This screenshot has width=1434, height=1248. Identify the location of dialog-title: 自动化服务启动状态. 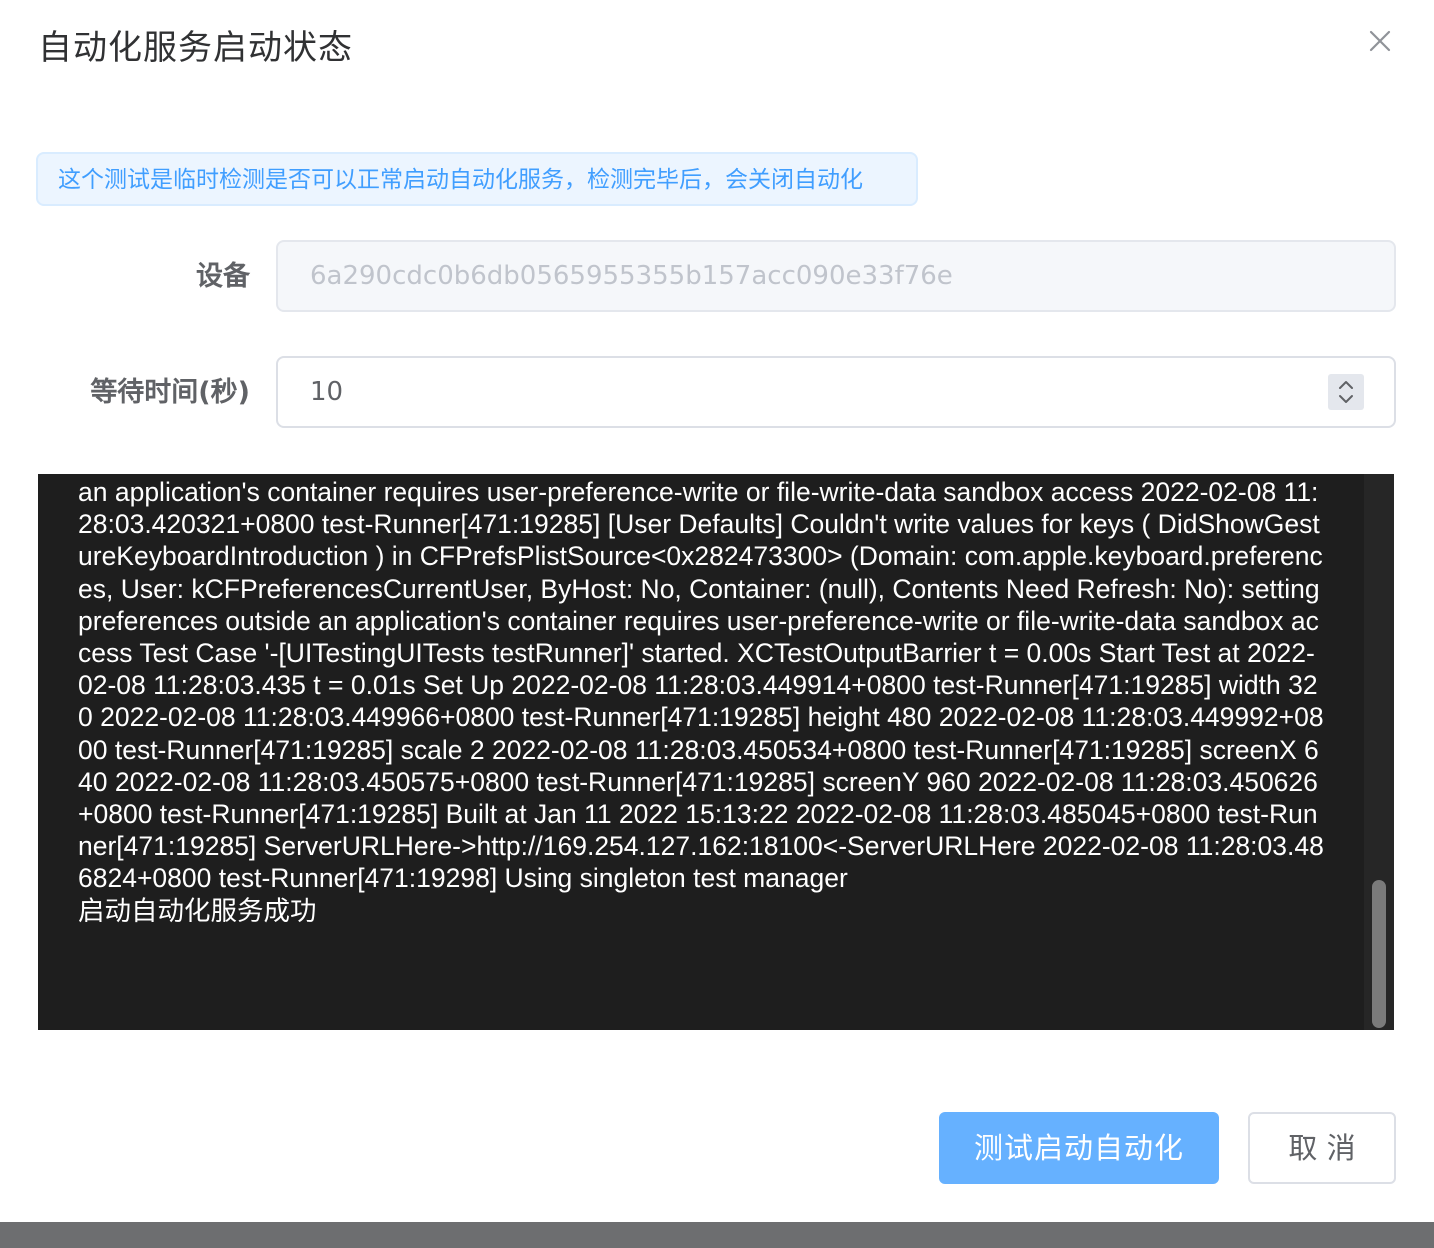
(195, 48).